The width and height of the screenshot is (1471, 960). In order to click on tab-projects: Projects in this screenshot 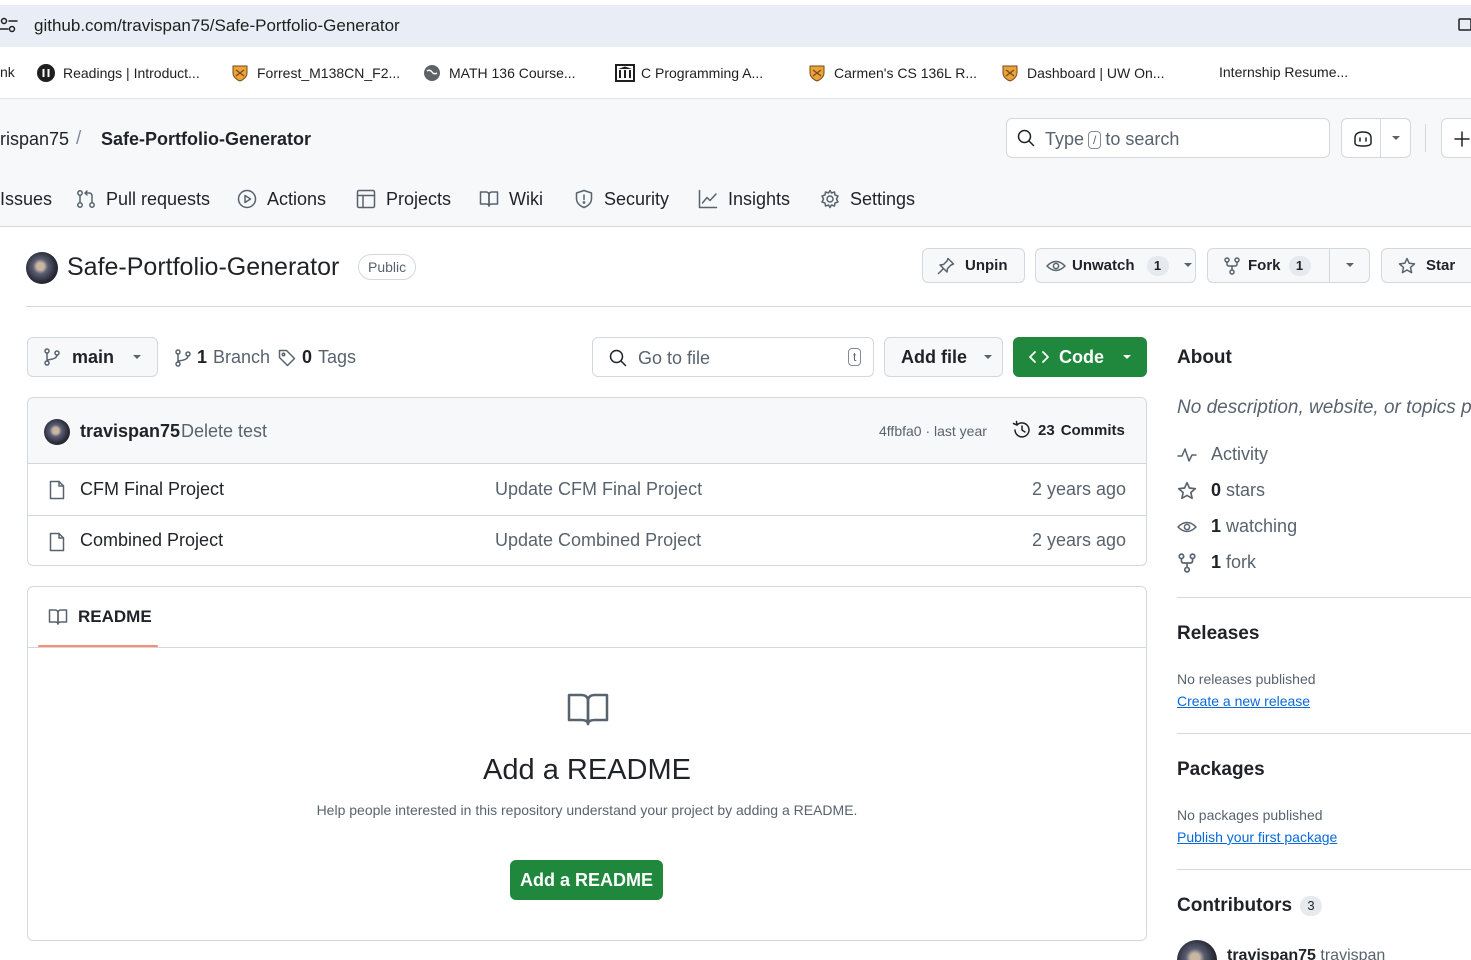, I will do `click(403, 199)`.